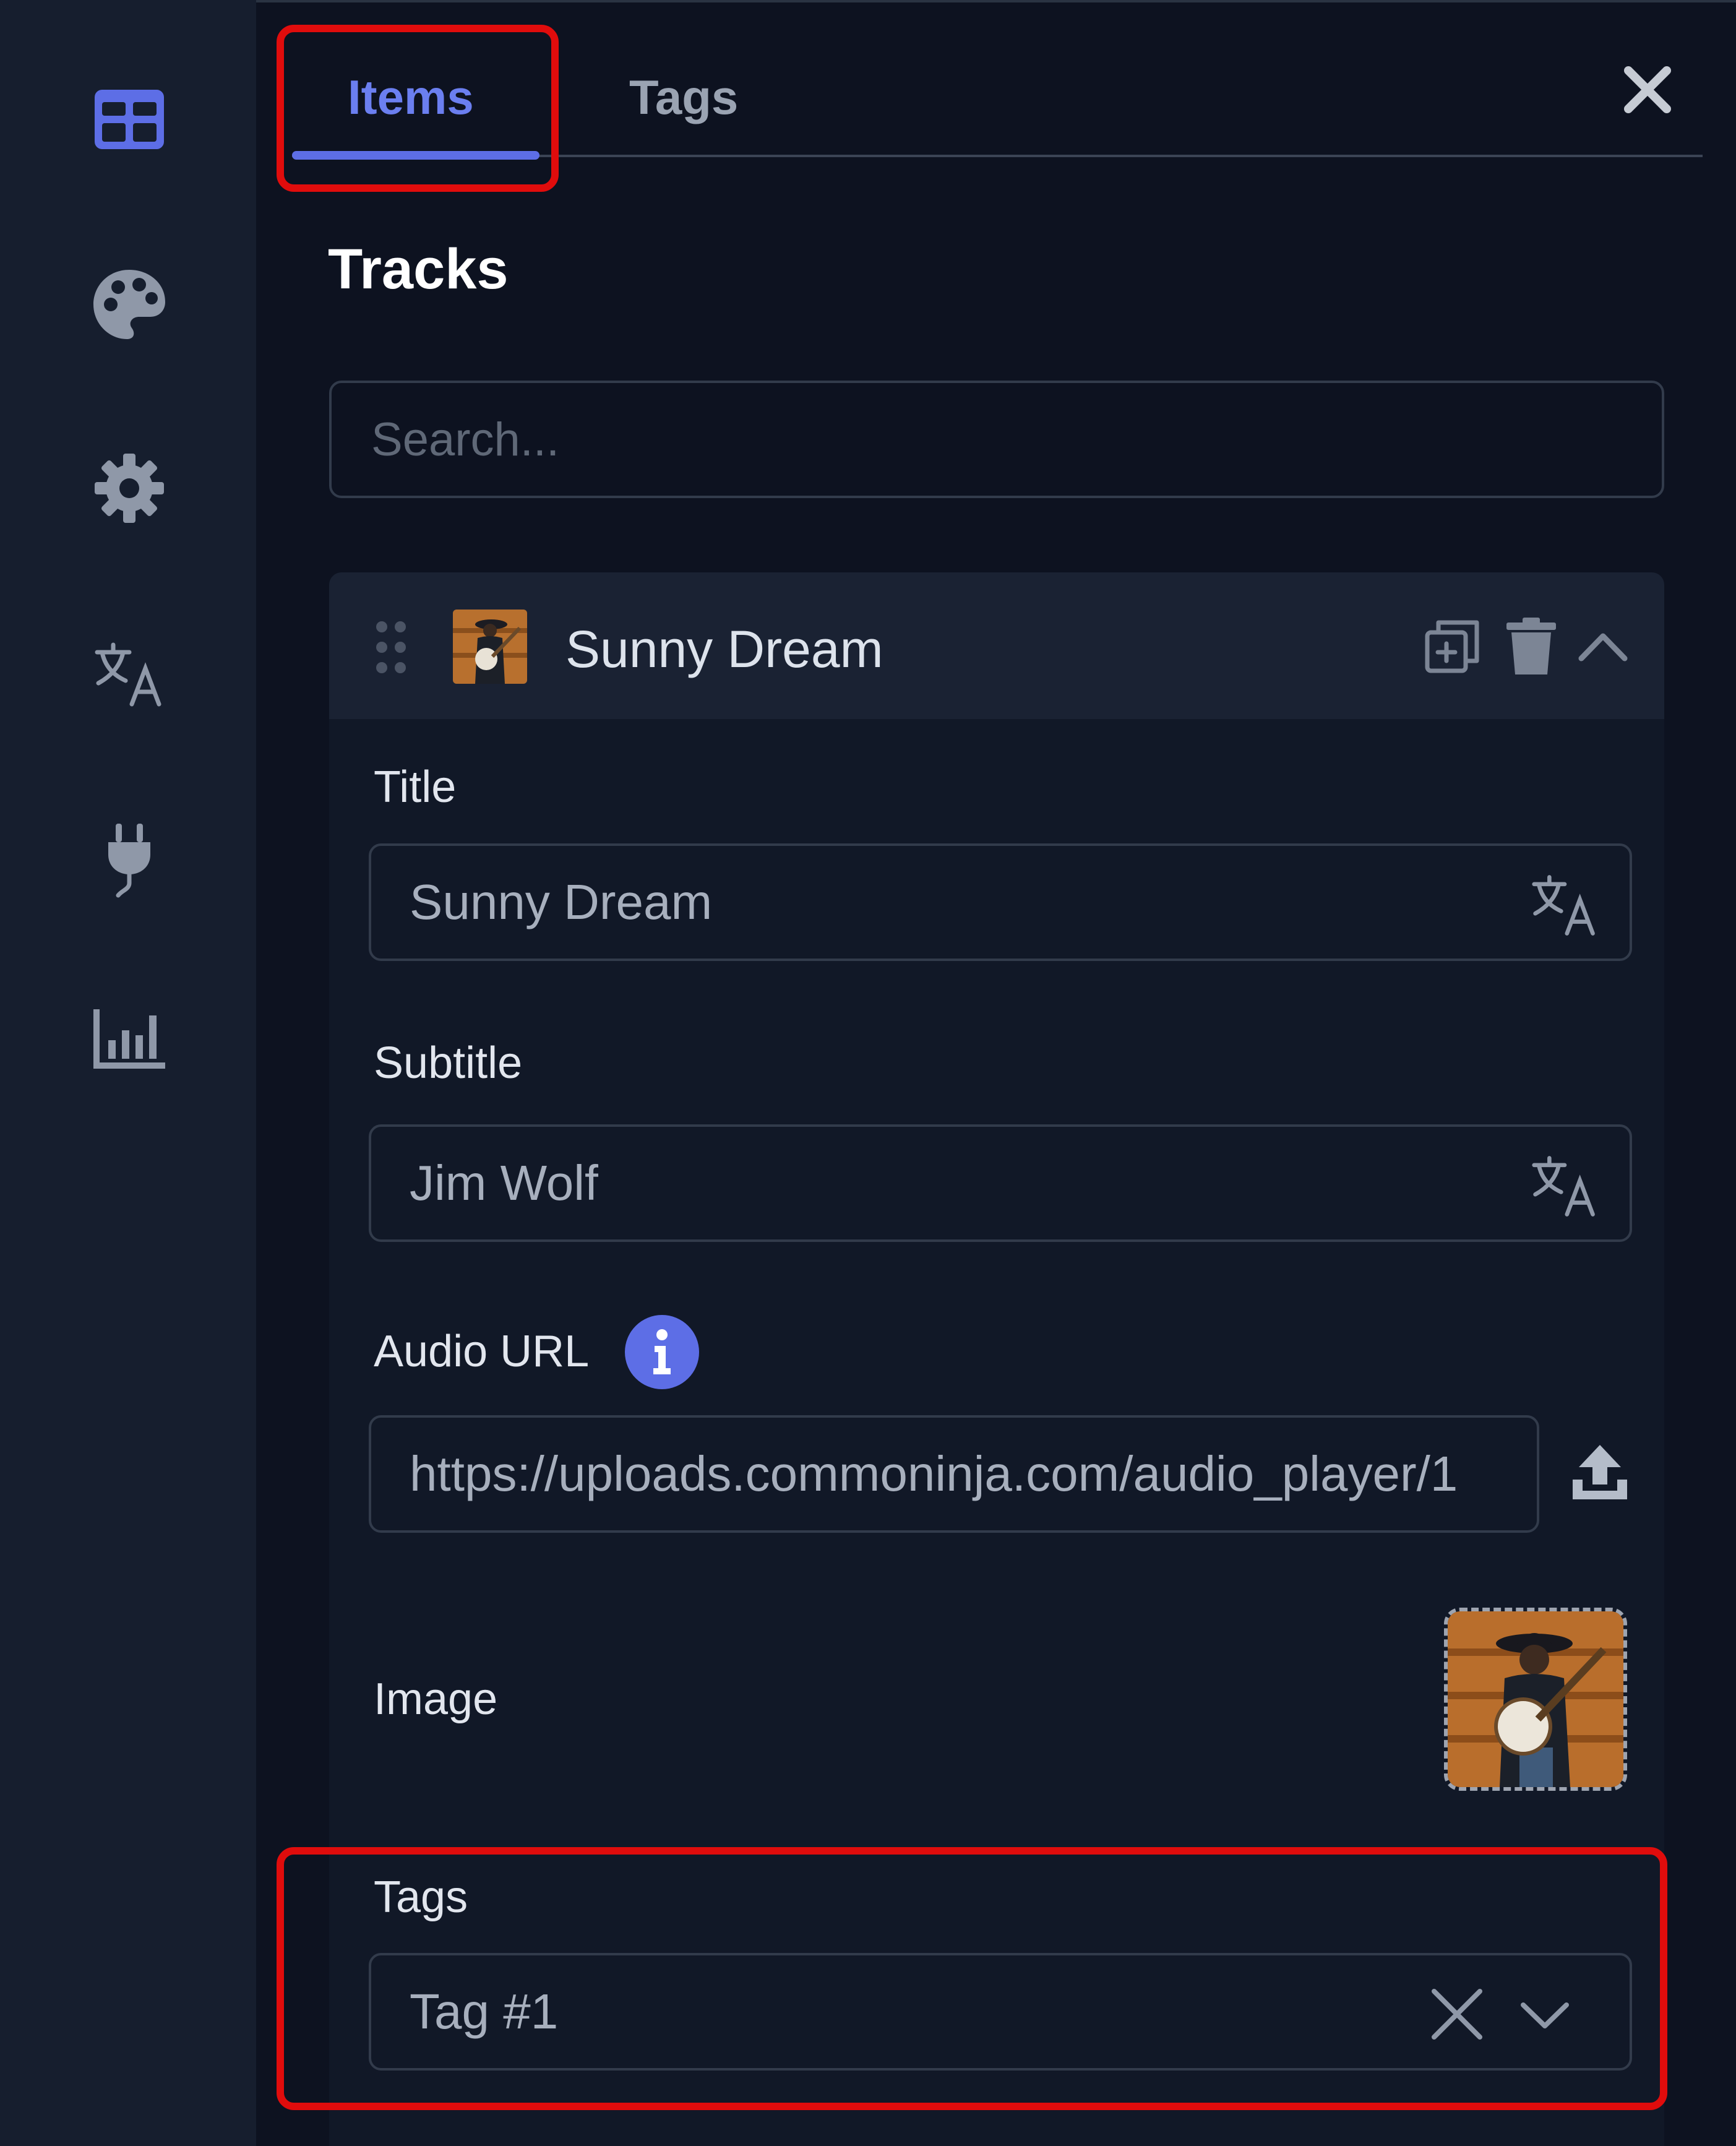  Describe the element at coordinates (1531, 646) in the screenshot. I see `trash-icon` at that location.